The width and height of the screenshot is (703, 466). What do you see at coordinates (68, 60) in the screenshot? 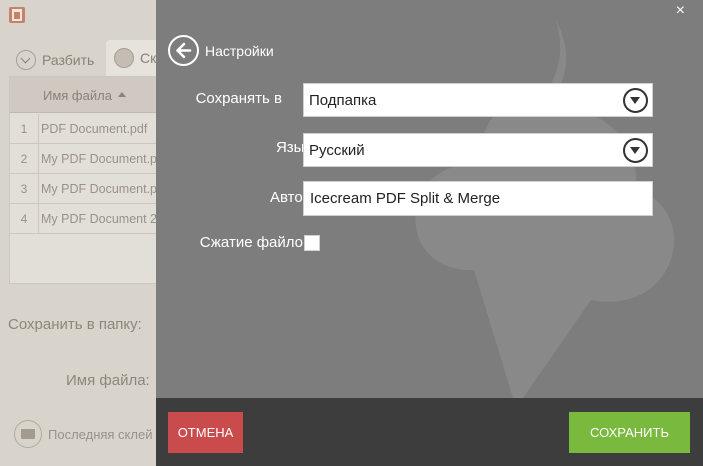
I see `tab-split-label: Разбить` at bounding box center [68, 60].